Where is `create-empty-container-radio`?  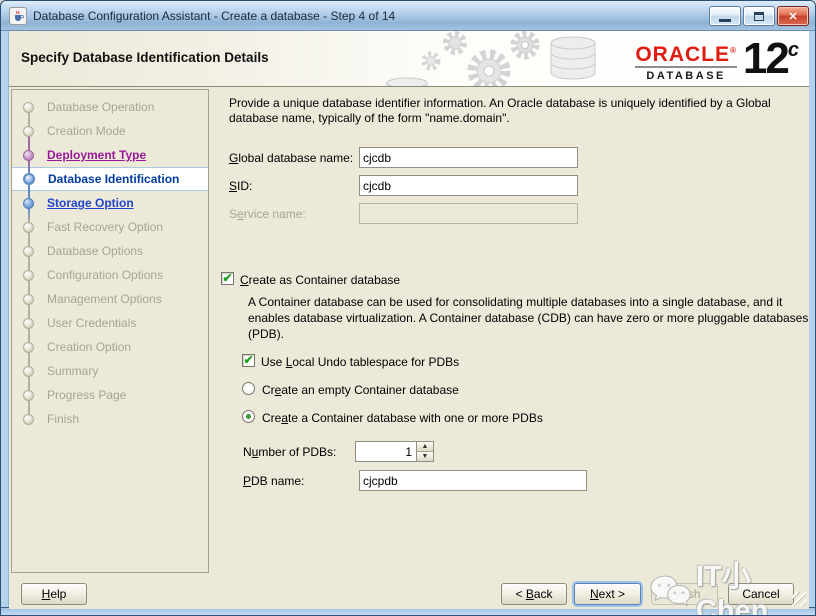
create-empty-container-radio is located at coordinates (248, 388).